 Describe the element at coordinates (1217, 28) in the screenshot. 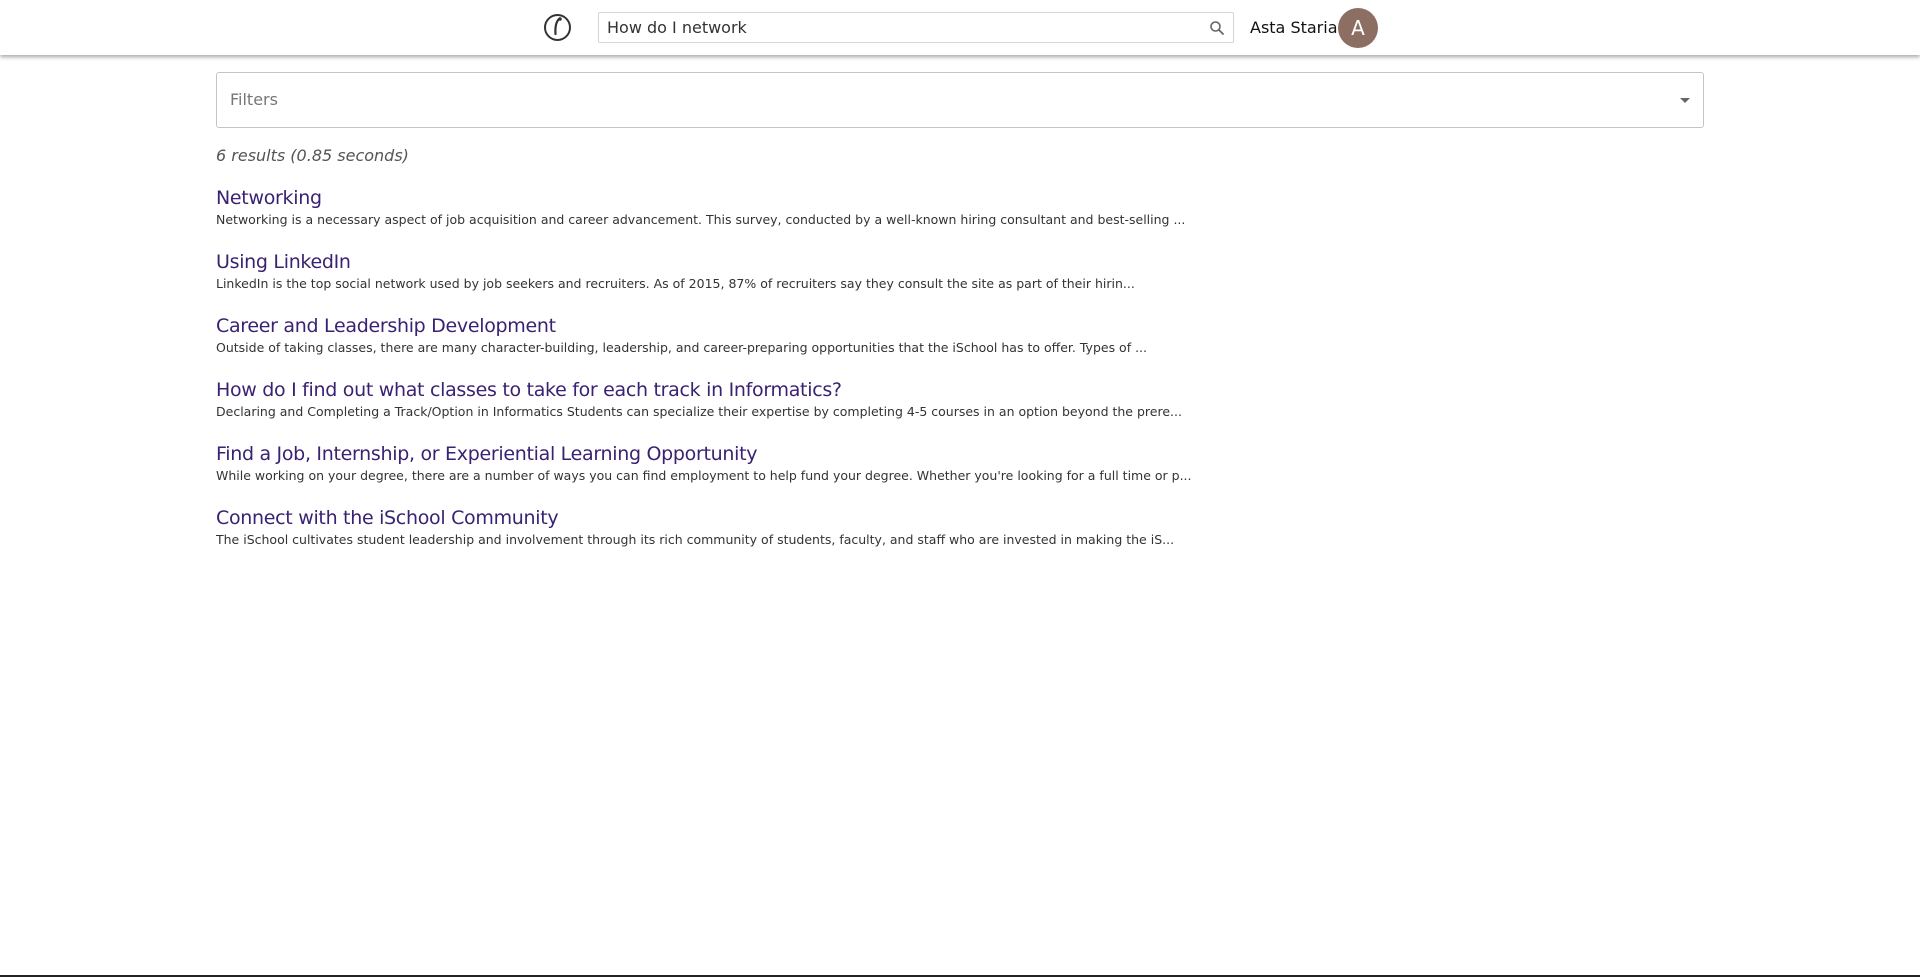

I see `search-icon` at that location.